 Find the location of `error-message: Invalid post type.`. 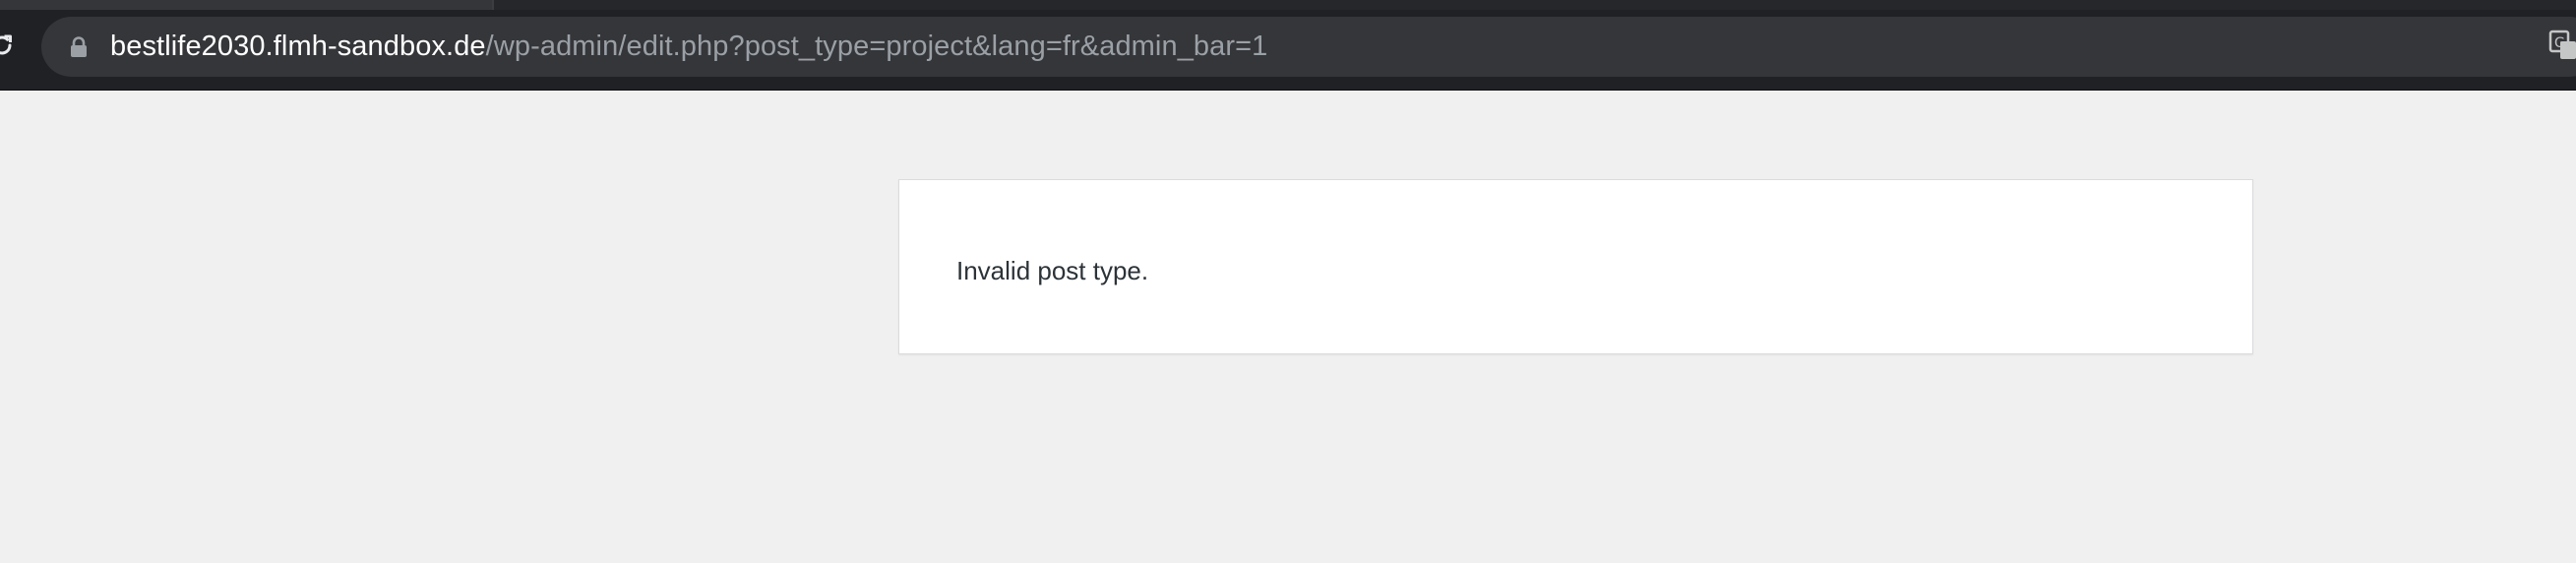

error-message: Invalid post type. is located at coordinates (1052, 270).